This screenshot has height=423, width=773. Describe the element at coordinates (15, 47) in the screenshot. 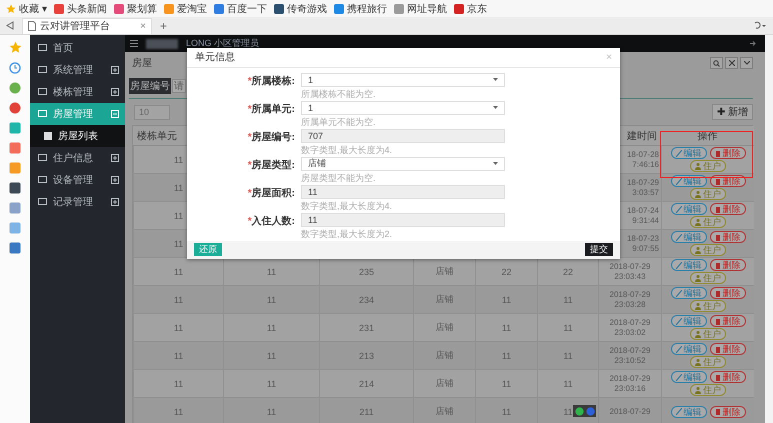

I see `star-icon` at that location.